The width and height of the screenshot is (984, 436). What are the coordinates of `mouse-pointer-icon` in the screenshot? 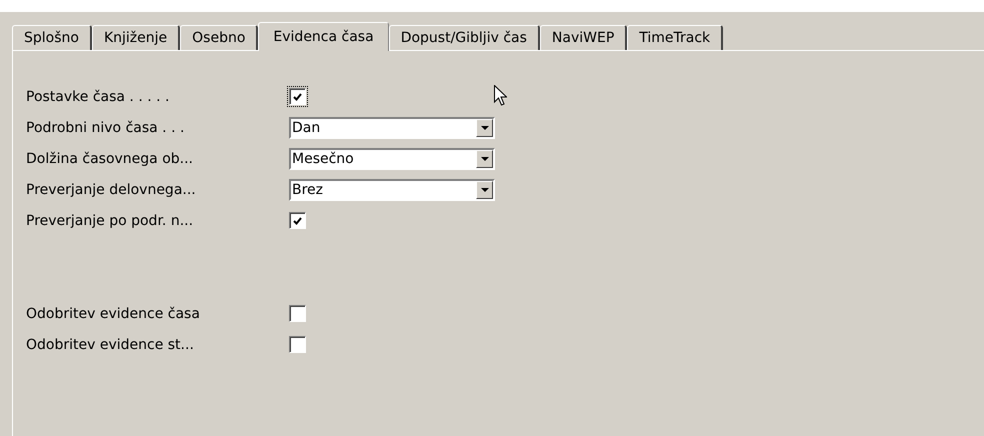 It's located at (500, 95).